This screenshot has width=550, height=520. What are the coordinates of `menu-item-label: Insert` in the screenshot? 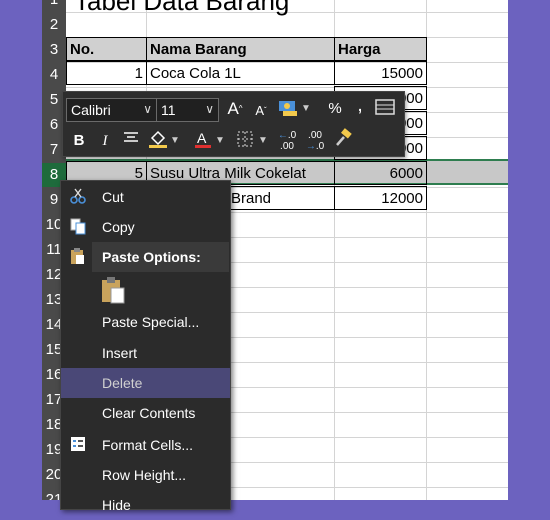 It's located at (120, 353).